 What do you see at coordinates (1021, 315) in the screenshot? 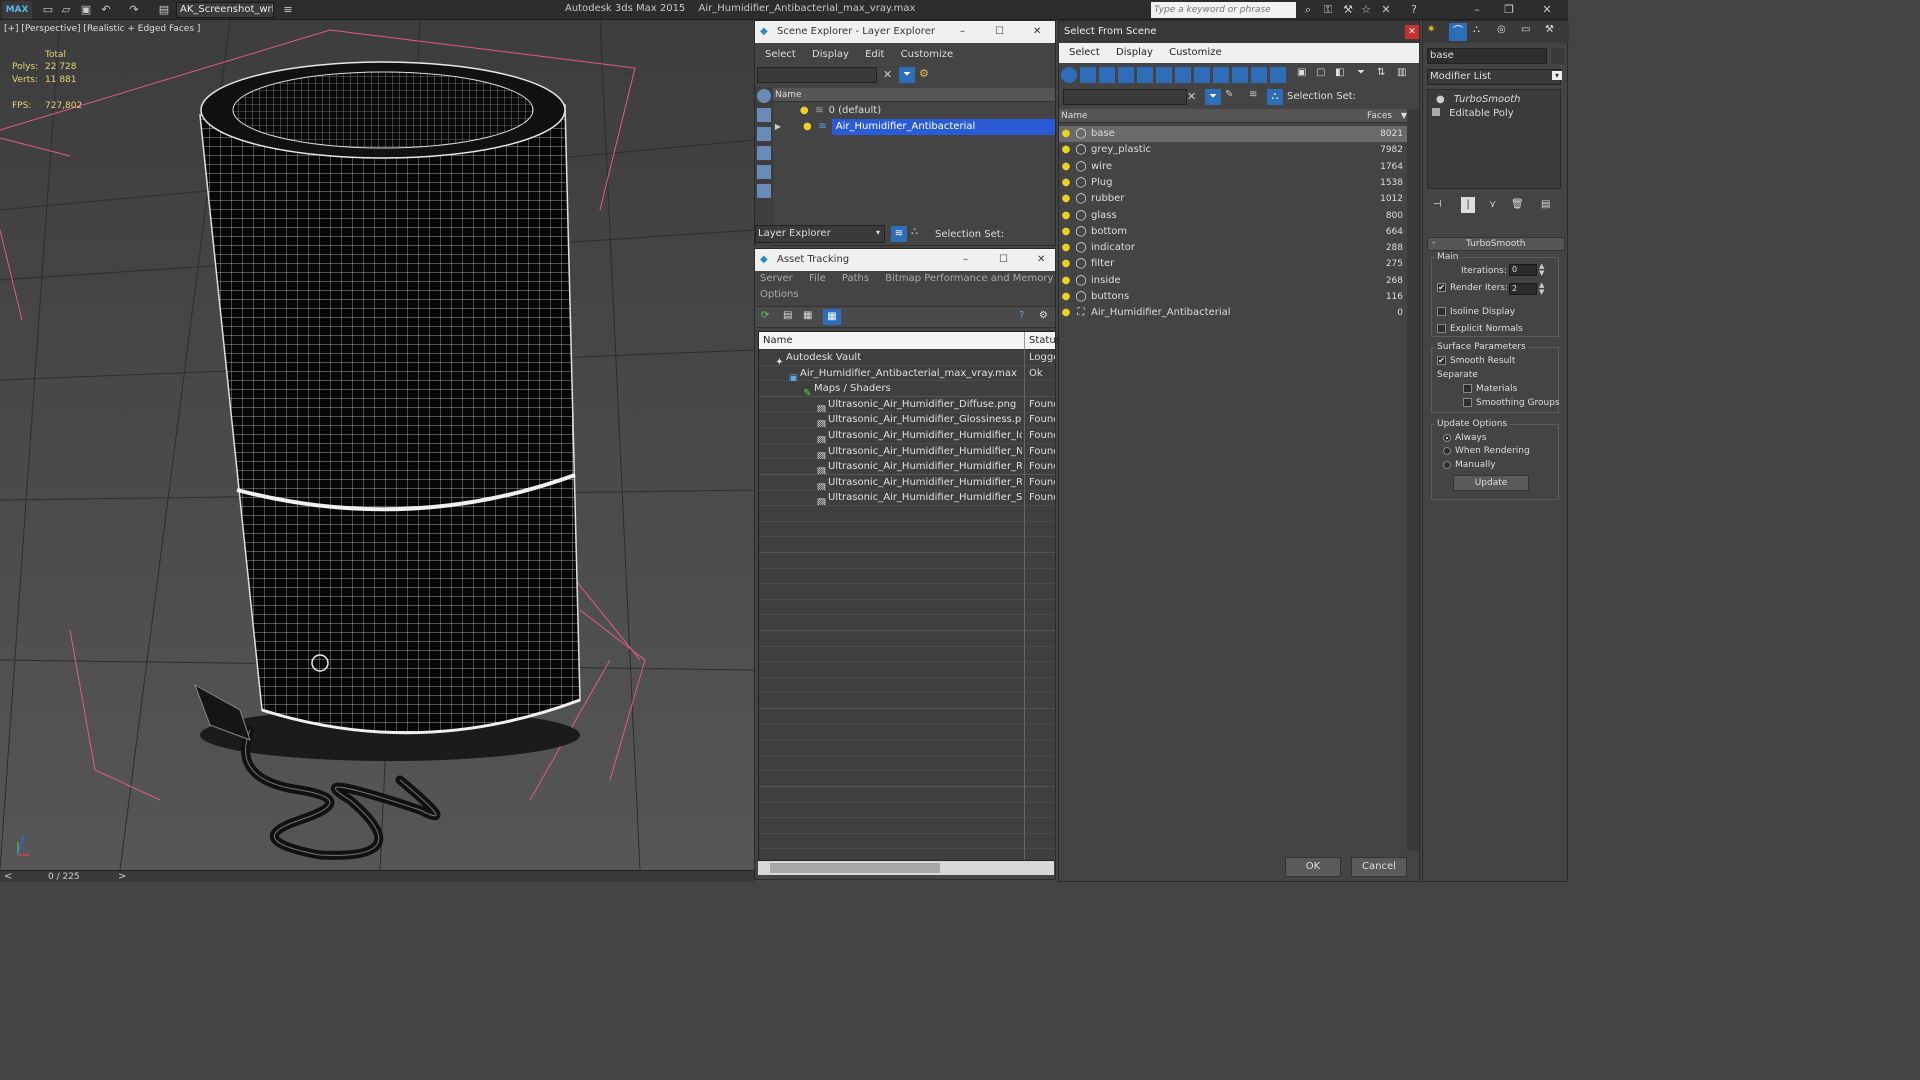
I see `asset-help-icon: ?` at bounding box center [1021, 315].